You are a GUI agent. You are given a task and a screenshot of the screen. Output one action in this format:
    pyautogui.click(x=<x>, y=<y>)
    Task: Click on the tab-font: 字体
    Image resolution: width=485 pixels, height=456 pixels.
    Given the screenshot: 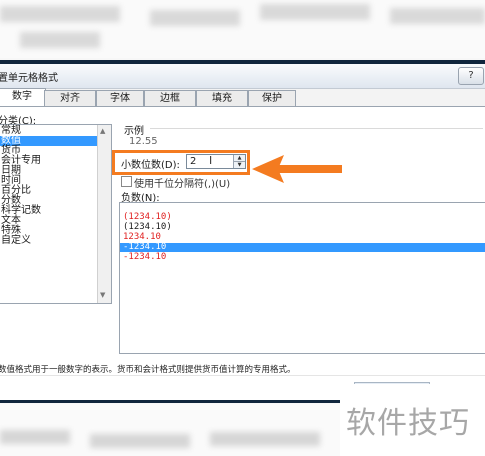 What is the action you would take?
    pyautogui.click(x=120, y=98)
    